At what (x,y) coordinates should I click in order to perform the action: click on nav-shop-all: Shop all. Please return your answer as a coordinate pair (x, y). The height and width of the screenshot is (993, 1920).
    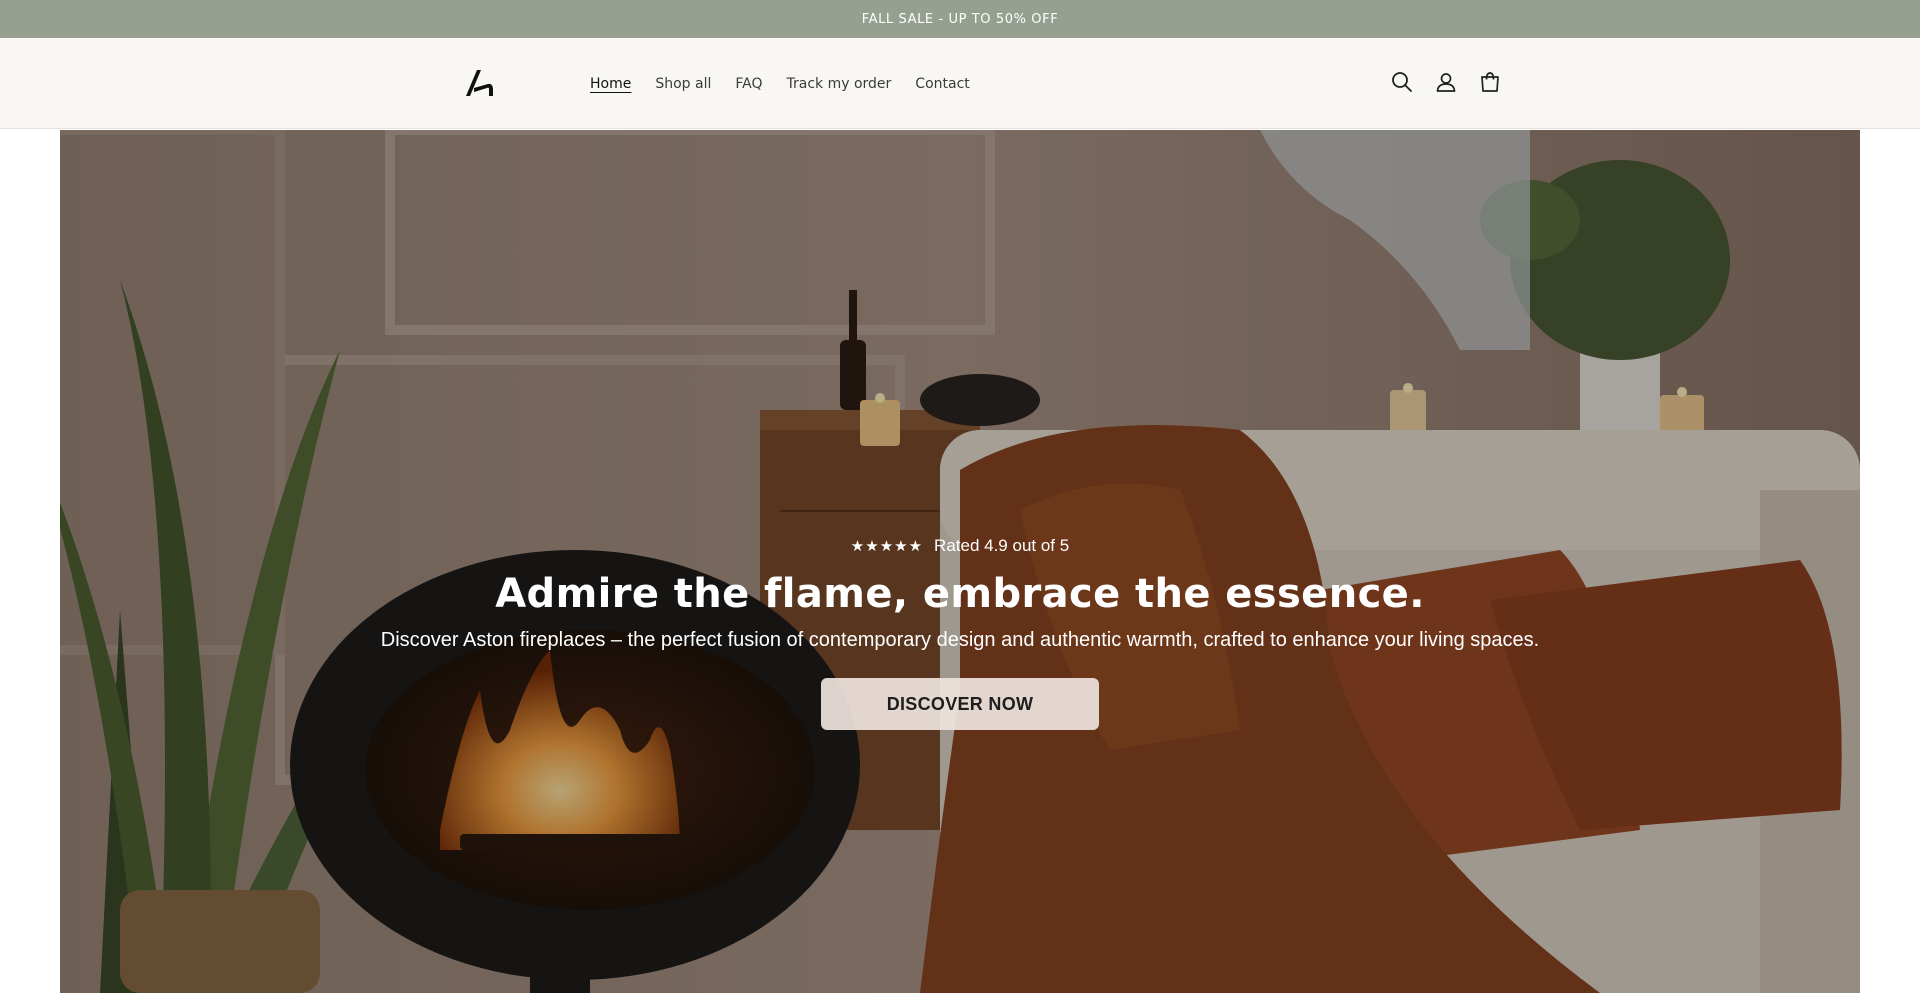
    Looking at the image, I should click on (683, 84).